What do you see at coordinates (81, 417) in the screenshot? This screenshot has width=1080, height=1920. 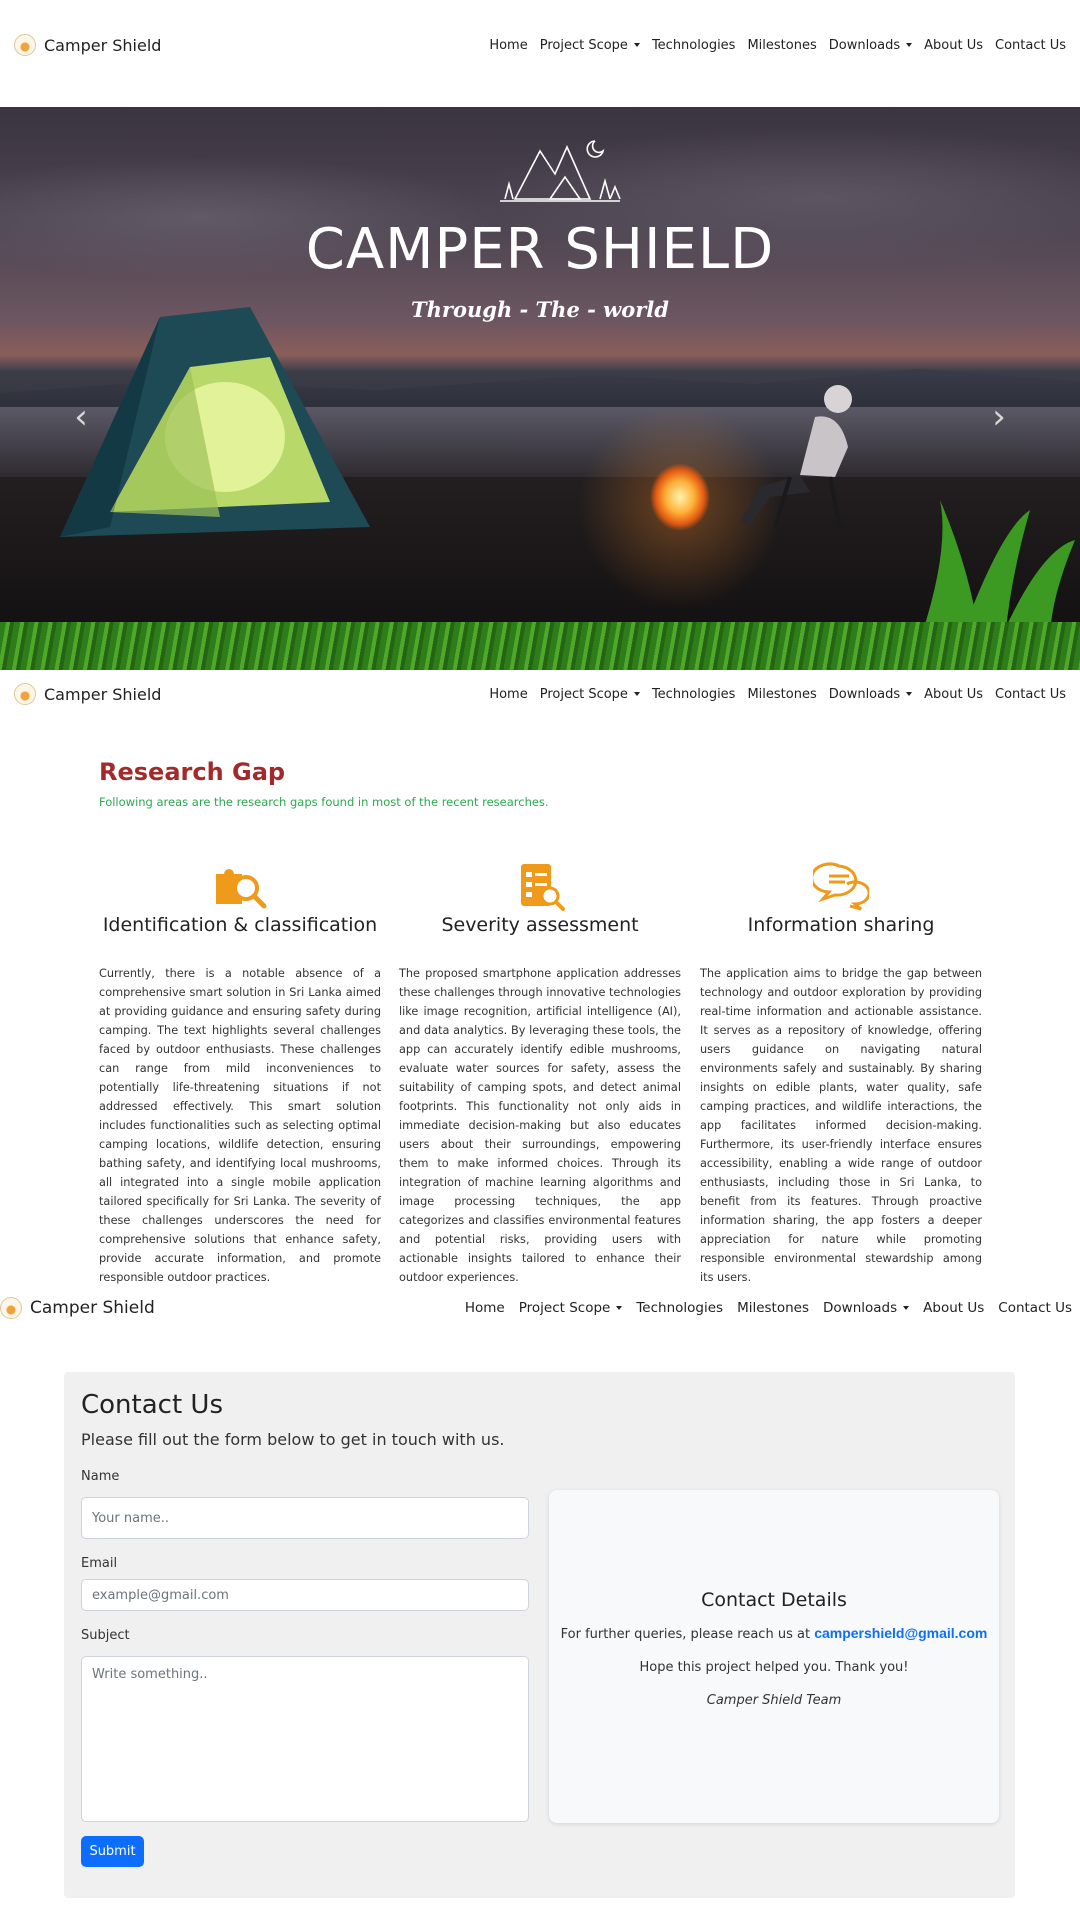 I see `carousel-prev-icon: ‹` at bounding box center [81, 417].